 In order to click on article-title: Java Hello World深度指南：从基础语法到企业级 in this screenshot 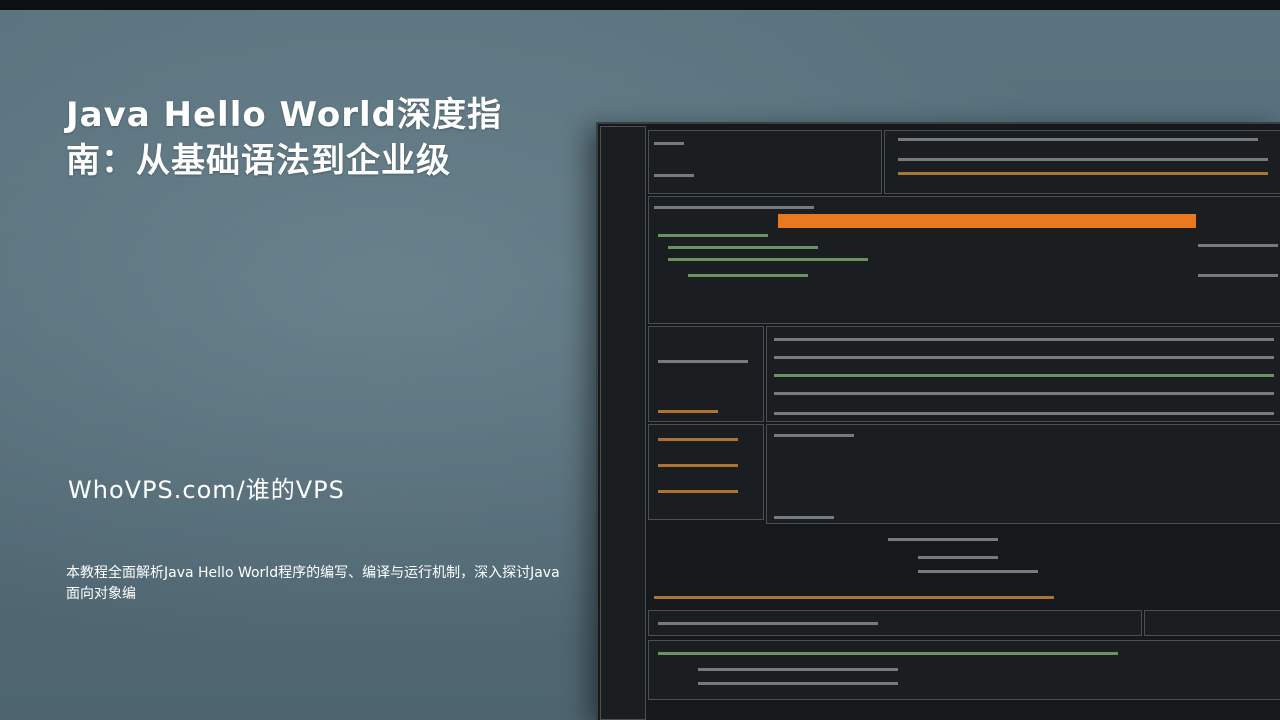, I will do `click(284, 138)`.